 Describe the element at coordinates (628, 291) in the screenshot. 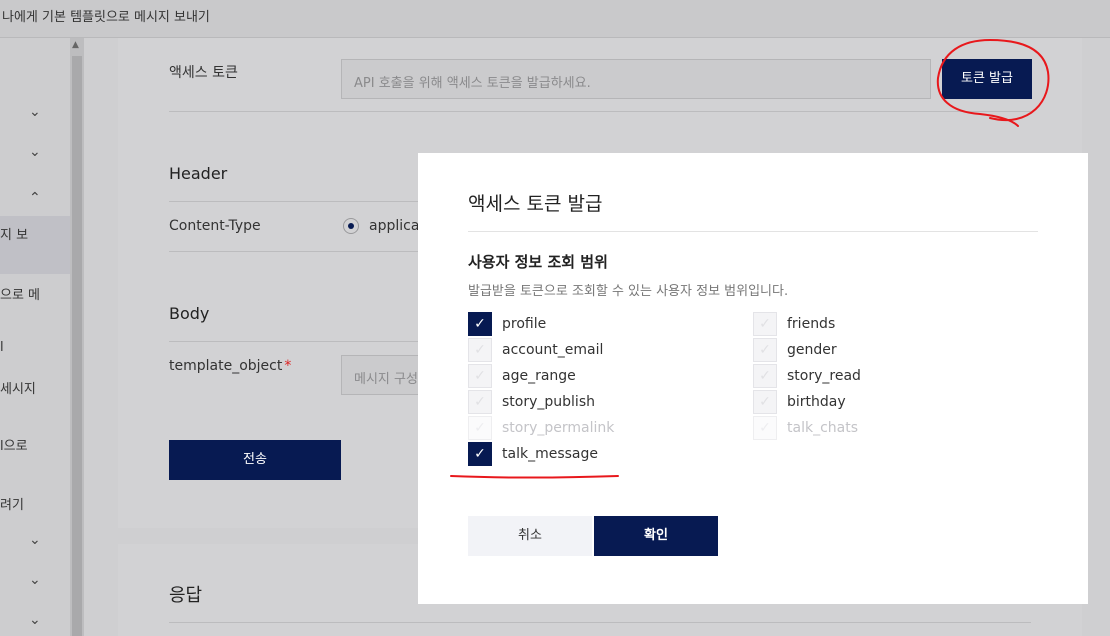

I see `scope-description: 발급받을 토큰으로 조회할 수 있는 사용자 정보 범위입니다.` at that location.